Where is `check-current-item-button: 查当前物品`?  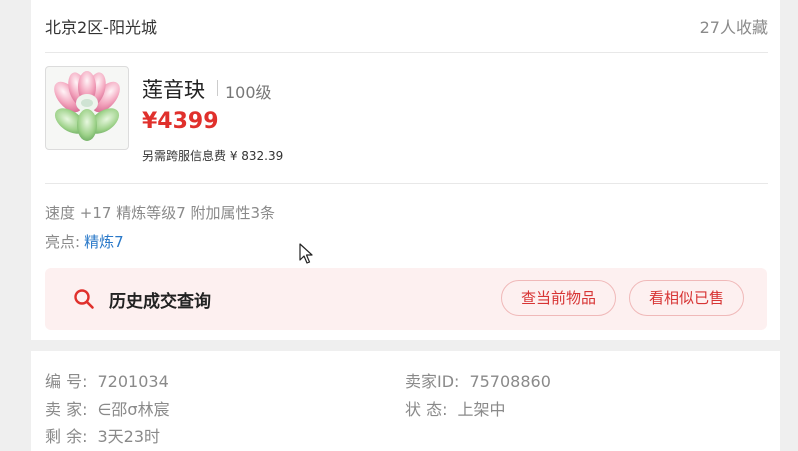 check-current-item-button: 查当前物品 is located at coordinates (558, 298).